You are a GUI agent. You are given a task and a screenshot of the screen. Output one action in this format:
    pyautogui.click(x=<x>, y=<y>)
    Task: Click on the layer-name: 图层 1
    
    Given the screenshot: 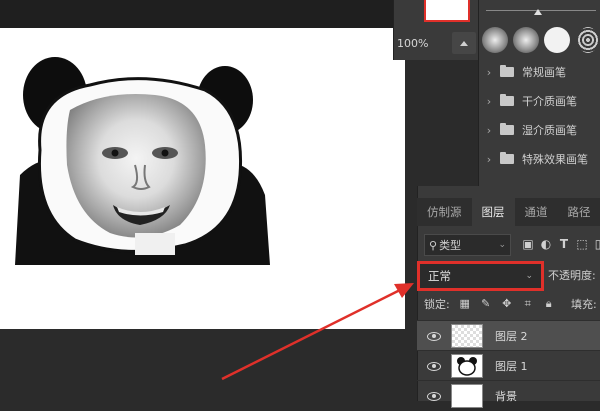 What is the action you would take?
    pyautogui.click(x=511, y=366)
    